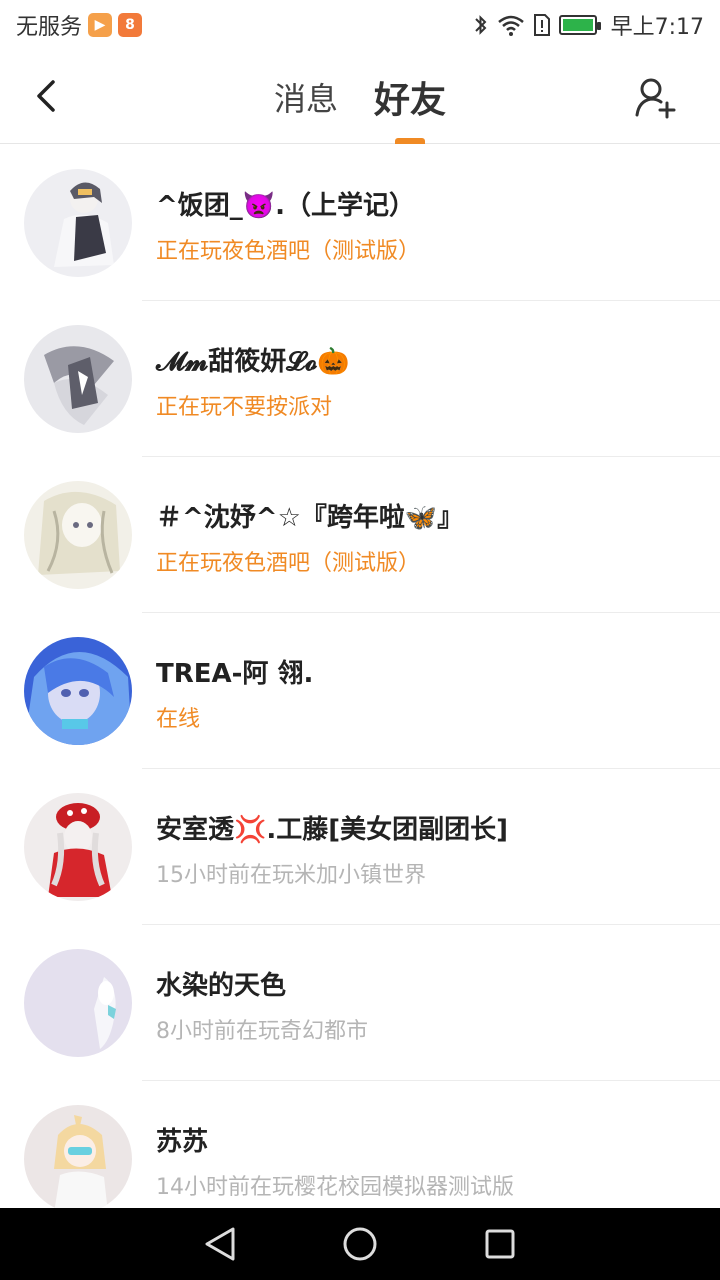 The image size is (720, 1280). Describe the element at coordinates (360, 379) in the screenshot. I see `friend-row: 𝓜𝓶甜筱妍𝓛𝓸🎃 正在玩不要按派对` at that location.